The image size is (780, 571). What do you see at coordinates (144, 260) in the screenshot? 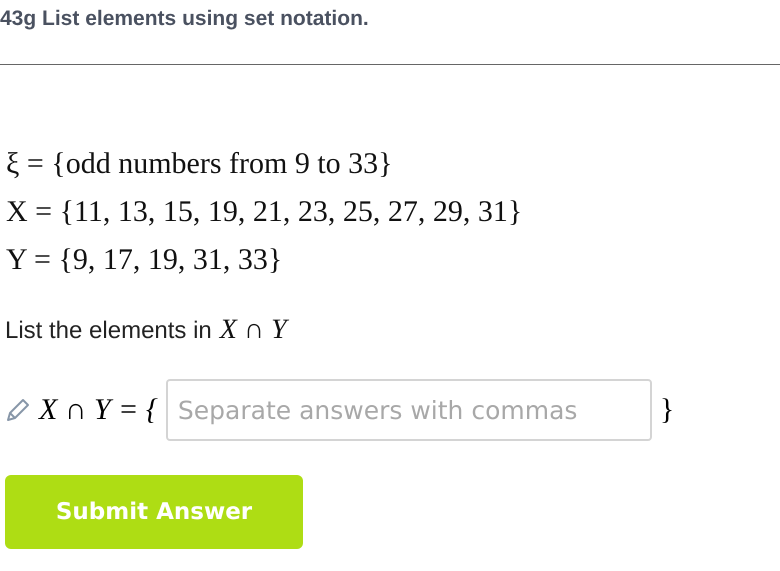
I see `set-definition: Y = {9, 17, 19, 31, 33}` at bounding box center [144, 260].